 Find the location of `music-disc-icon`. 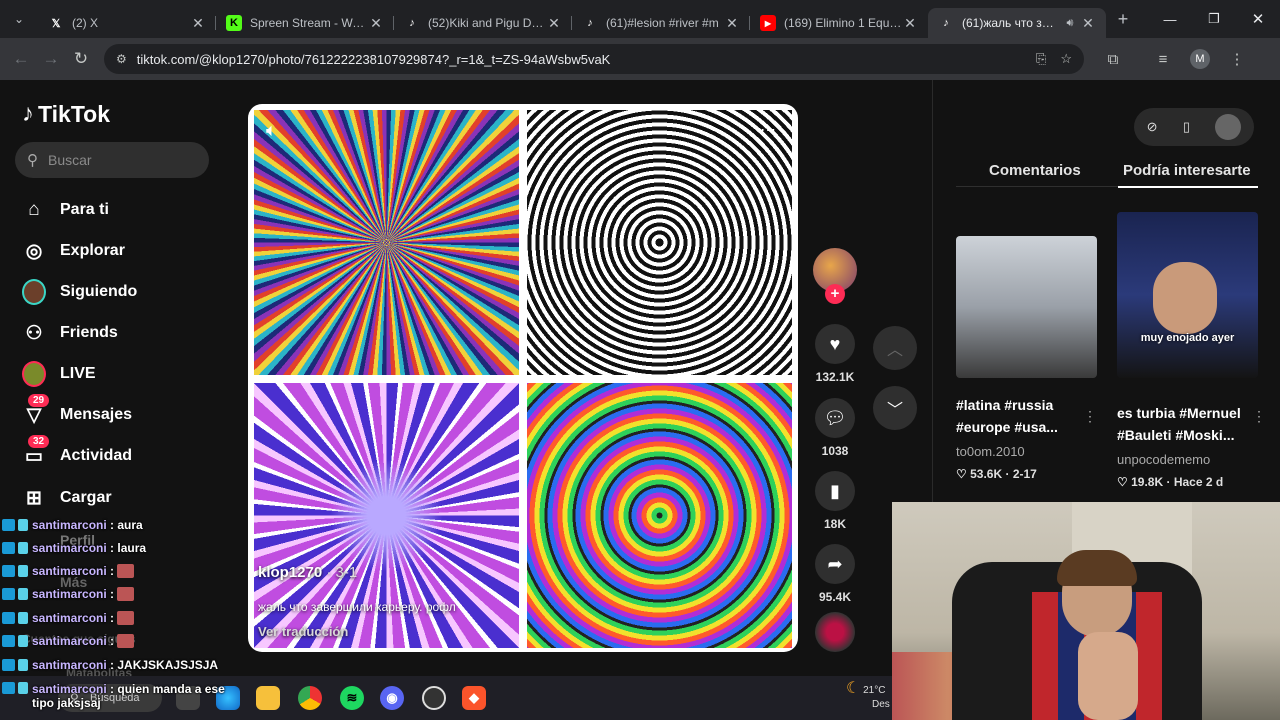

music-disc-icon is located at coordinates (835, 632).